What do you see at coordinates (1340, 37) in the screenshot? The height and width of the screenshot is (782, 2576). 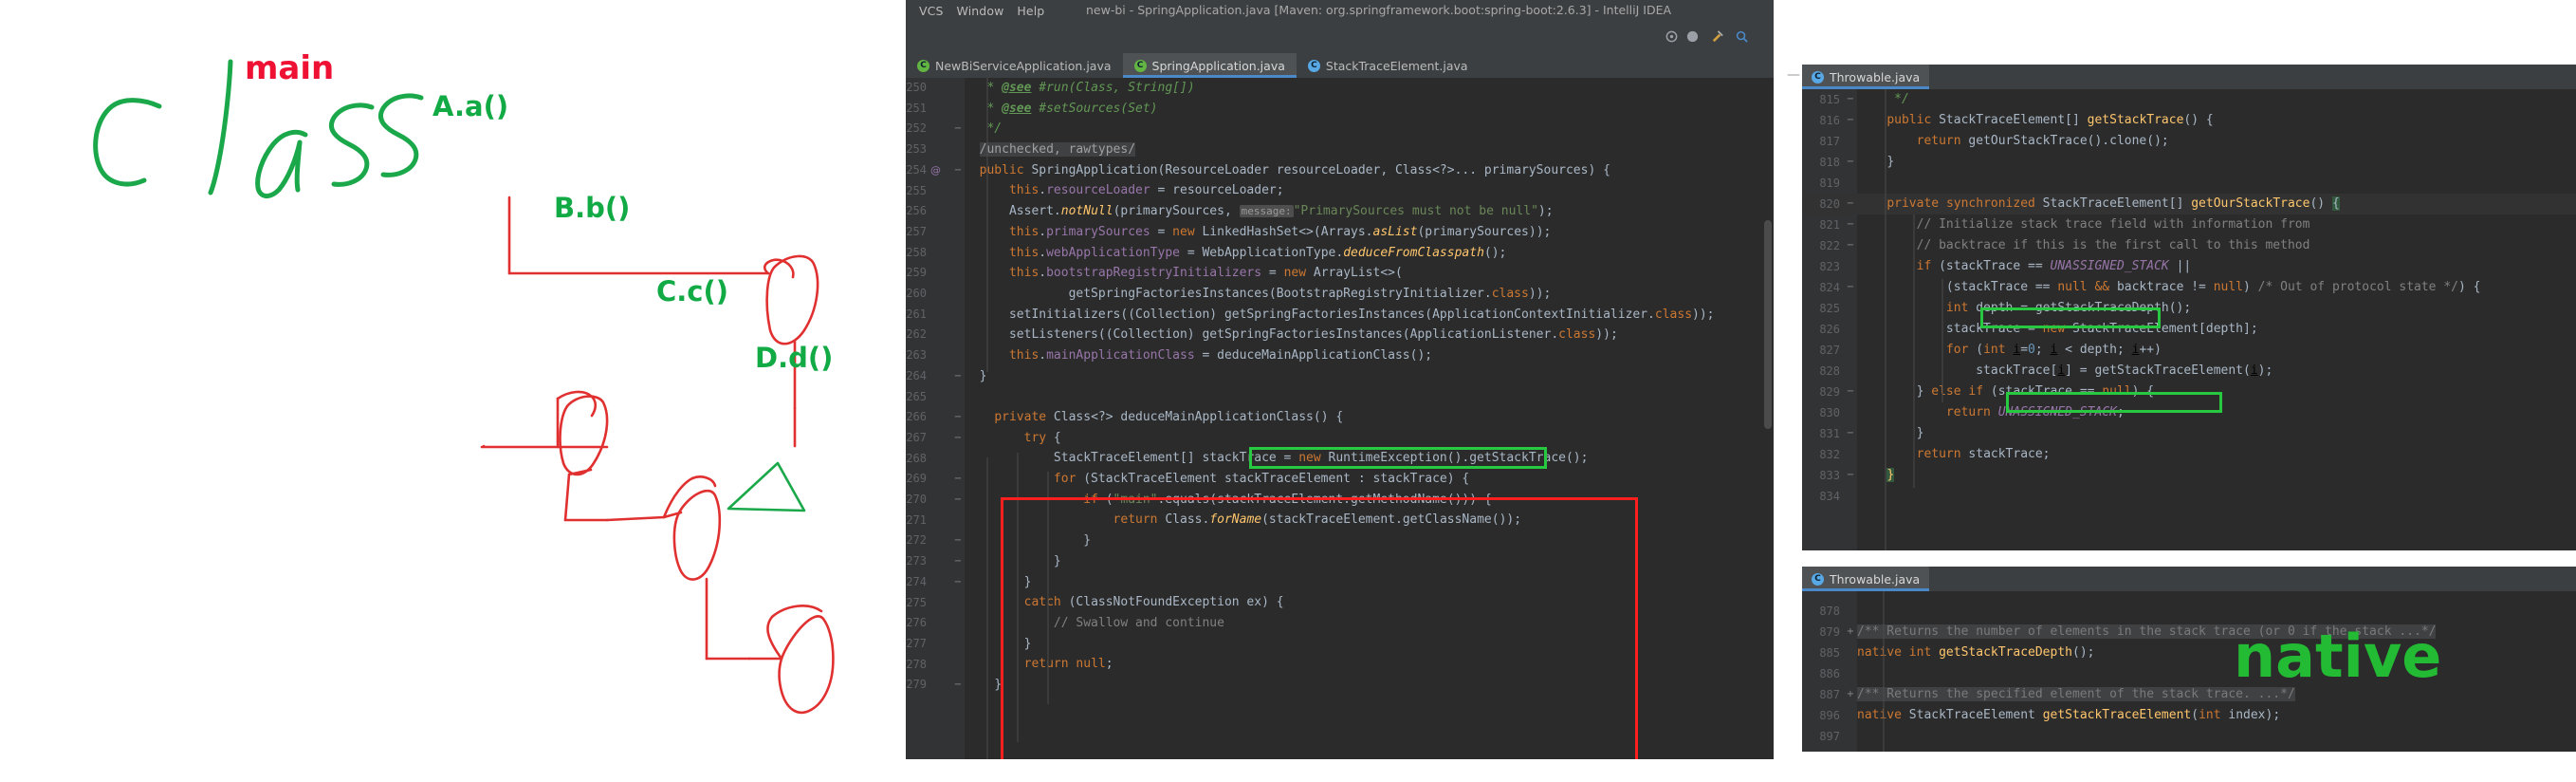 I see `toolbar` at bounding box center [1340, 37].